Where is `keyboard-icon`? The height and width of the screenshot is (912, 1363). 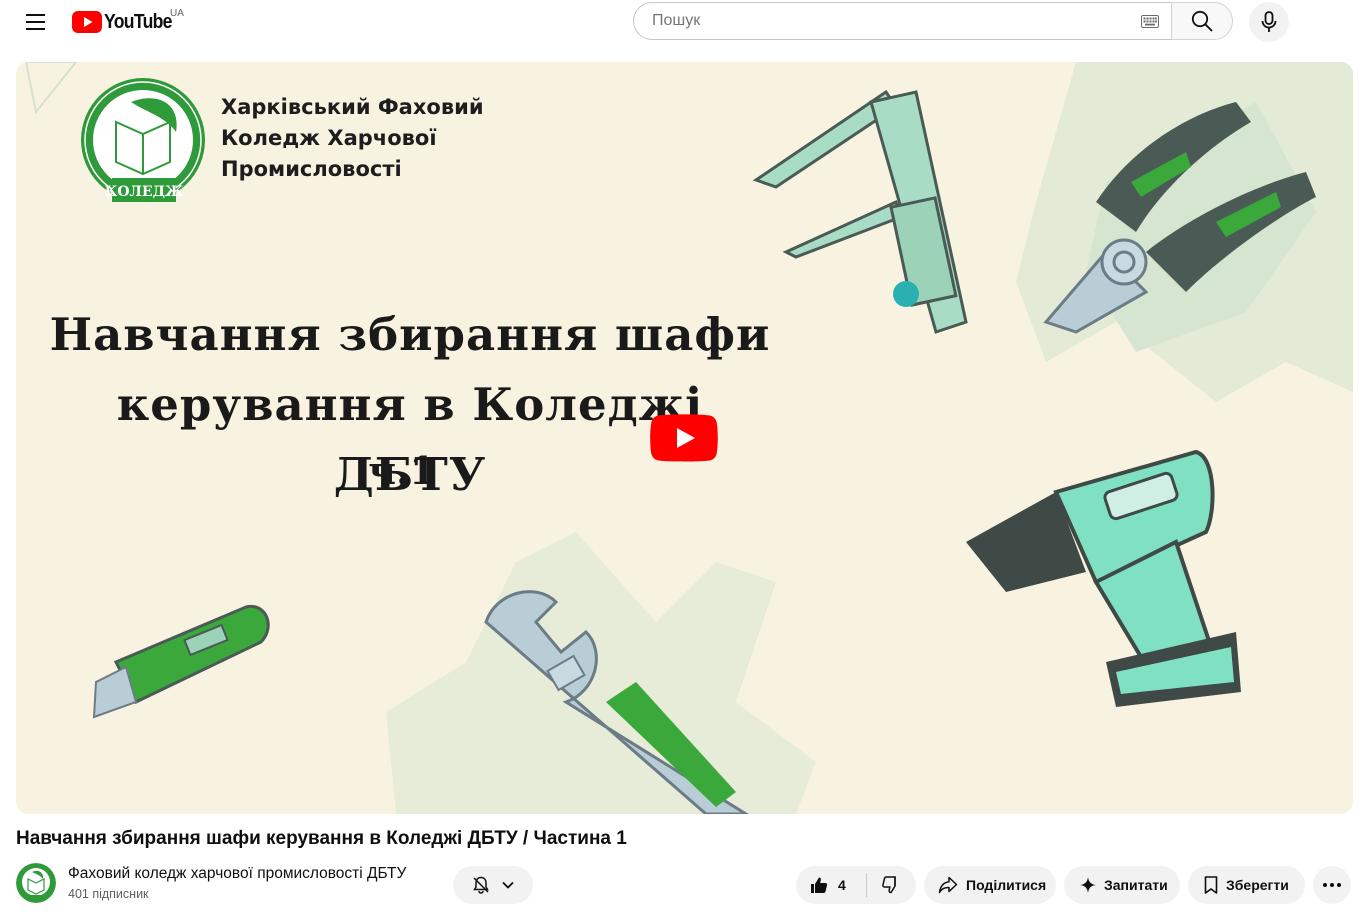
keyboard-icon is located at coordinates (1150, 21).